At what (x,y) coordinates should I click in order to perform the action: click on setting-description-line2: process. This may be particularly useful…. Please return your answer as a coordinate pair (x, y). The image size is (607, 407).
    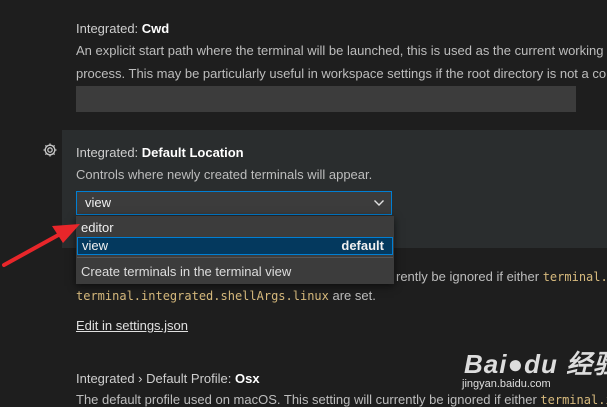
    Looking at the image, I should click on (341, 73).